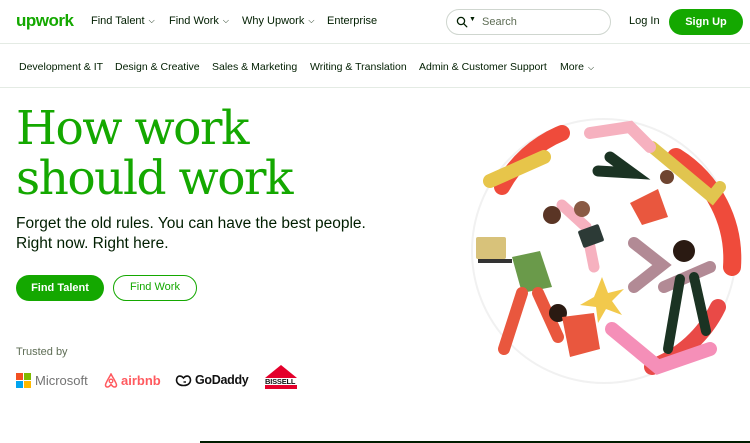 The width and height of the screenshot is (750, 443). Describe the element at coordinates (194, 21) in the screenshot. I see `nav-find-work-label: Find Work` at that location.